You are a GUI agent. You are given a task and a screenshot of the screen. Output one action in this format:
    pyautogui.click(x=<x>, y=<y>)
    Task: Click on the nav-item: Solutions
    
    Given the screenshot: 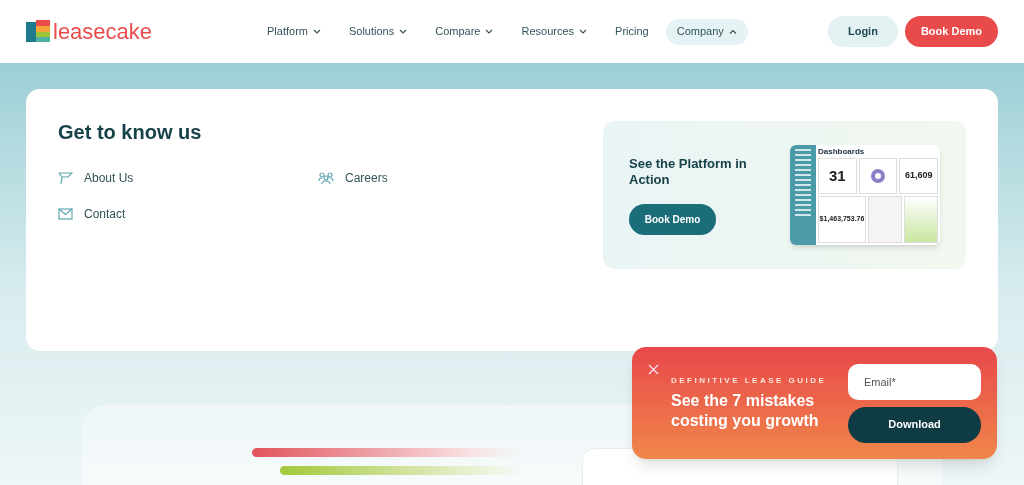 What is the action you would take?
    pyautogui.click(x=378, y=31)
    